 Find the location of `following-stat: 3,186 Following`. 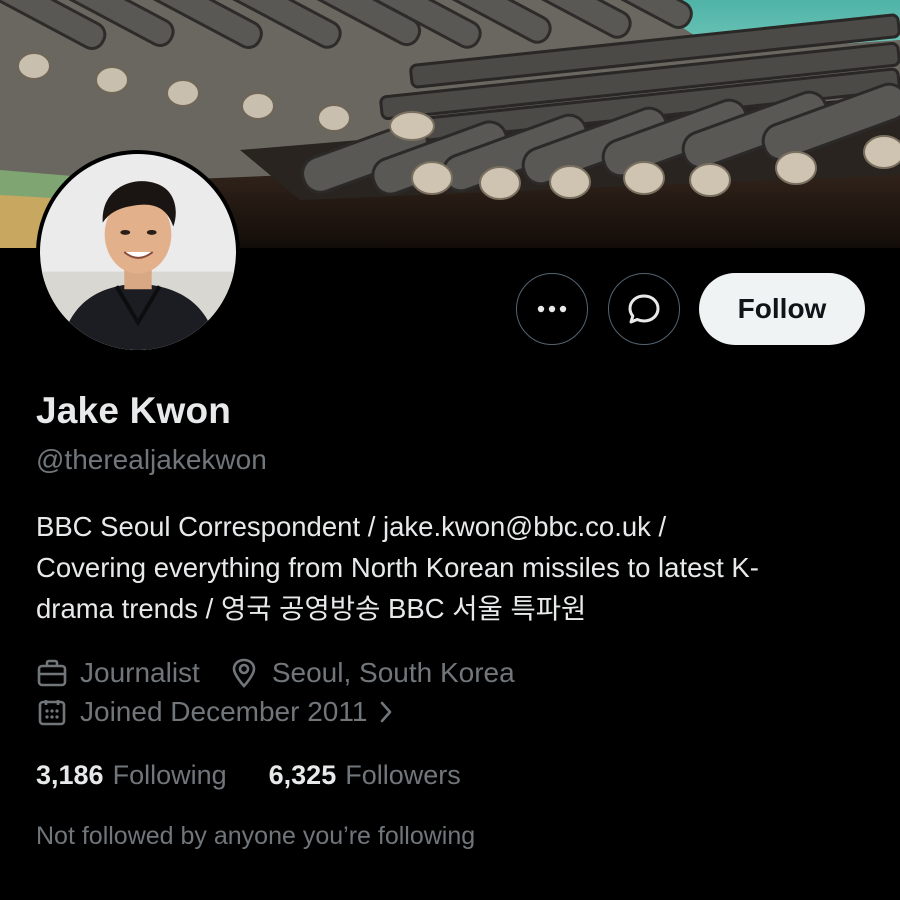

following-stat: 3,186 Following is located at coordinates (131, 775).